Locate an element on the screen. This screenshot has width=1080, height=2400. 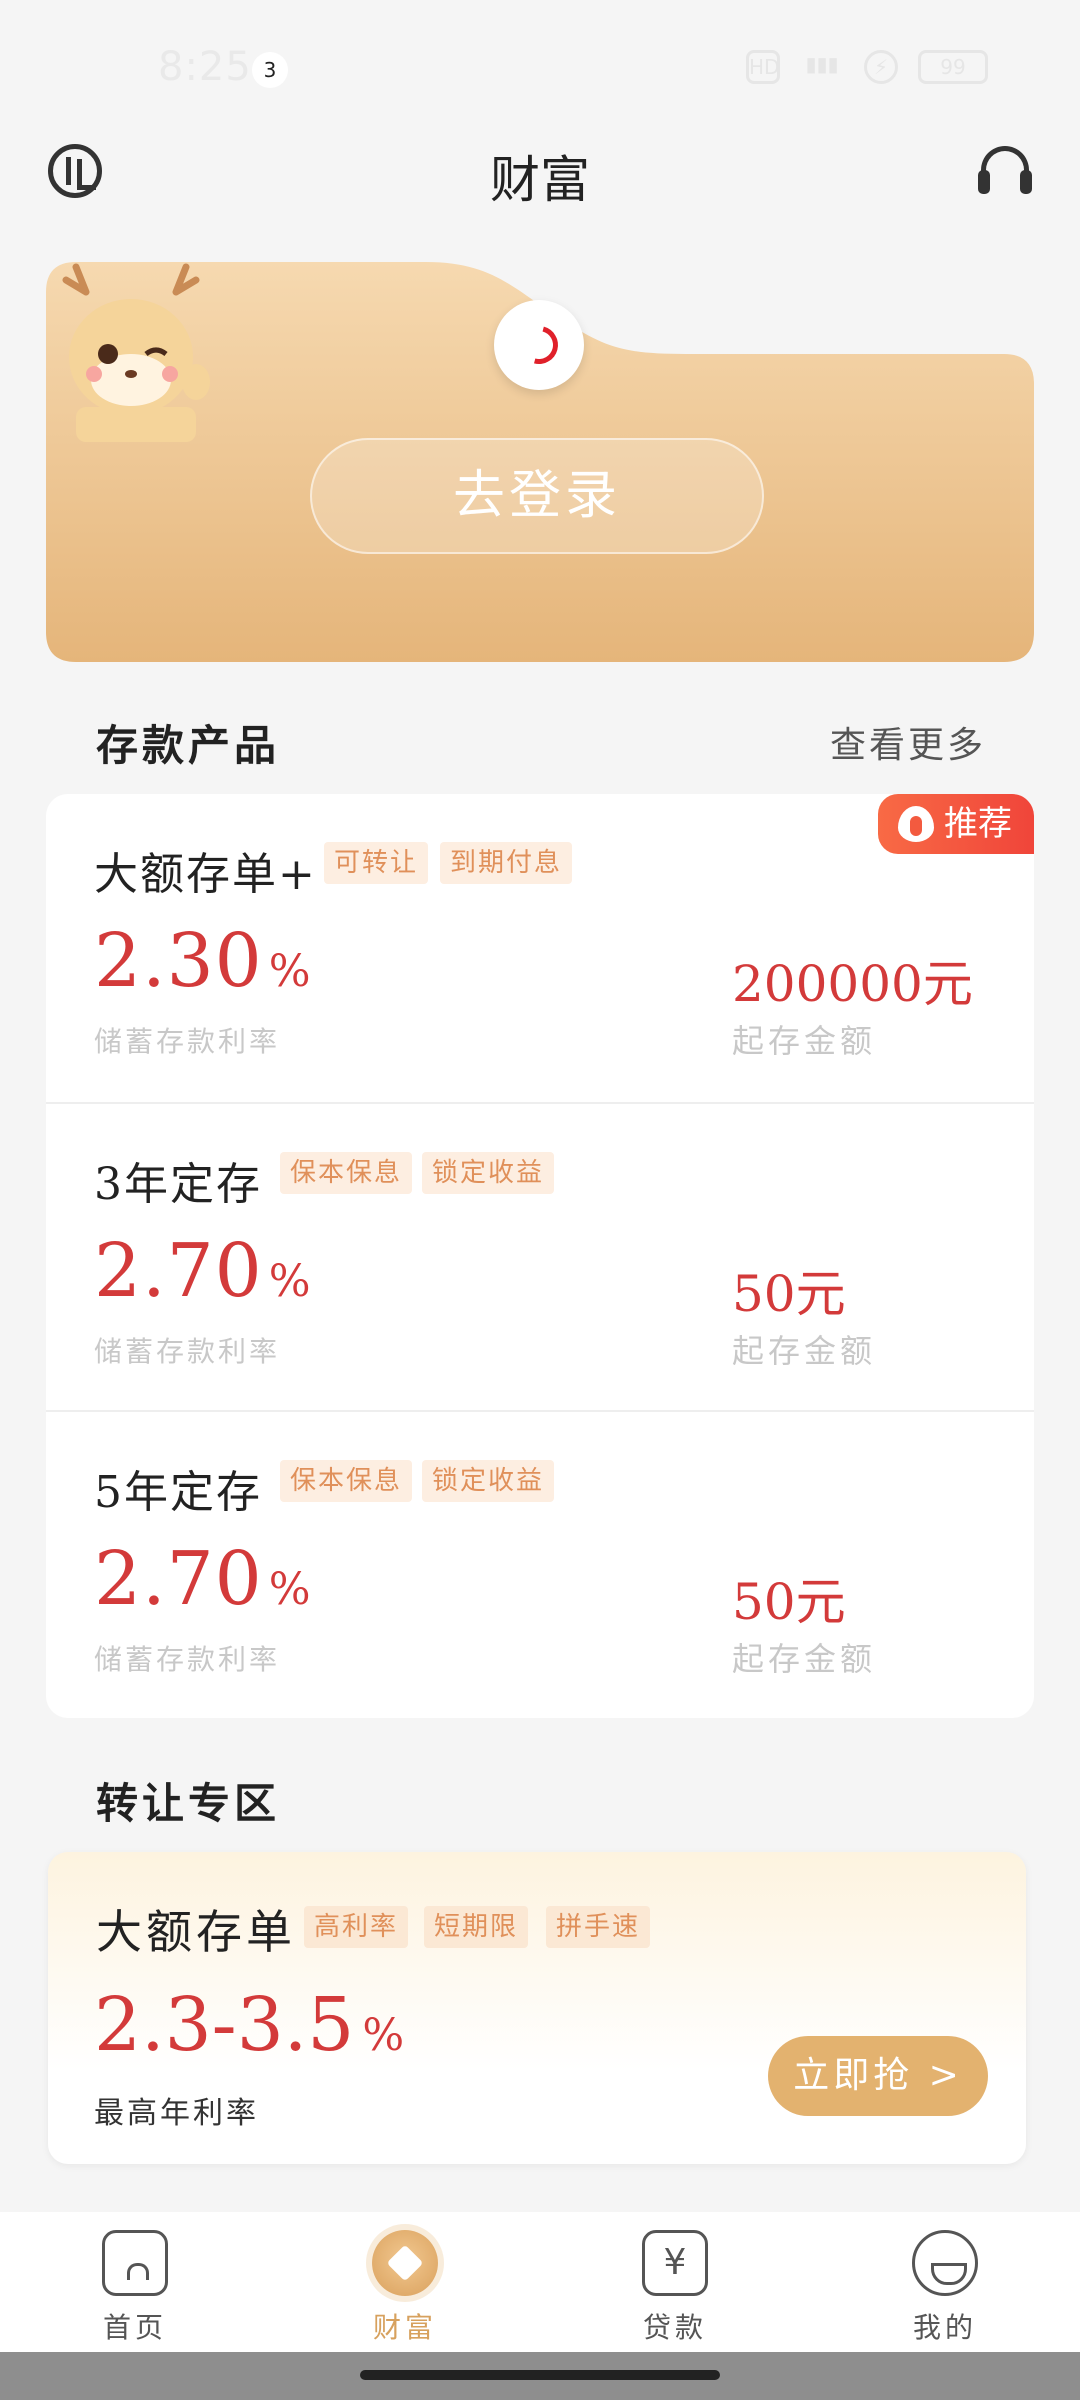
tab-label: 首页 is located at coordinates (134, 2327).